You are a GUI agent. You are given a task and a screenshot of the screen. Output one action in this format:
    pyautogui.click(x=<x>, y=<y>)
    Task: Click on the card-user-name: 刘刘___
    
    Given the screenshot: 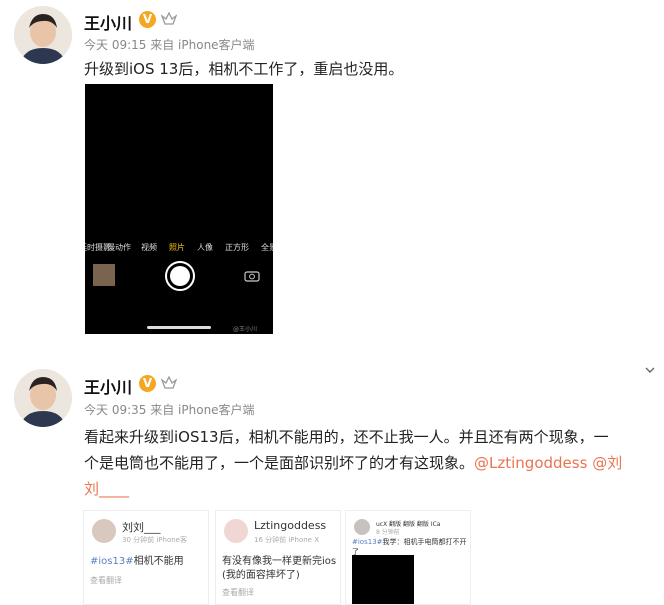 What is the action you would take?
    pyautogui.click(x=141, y=527)
    